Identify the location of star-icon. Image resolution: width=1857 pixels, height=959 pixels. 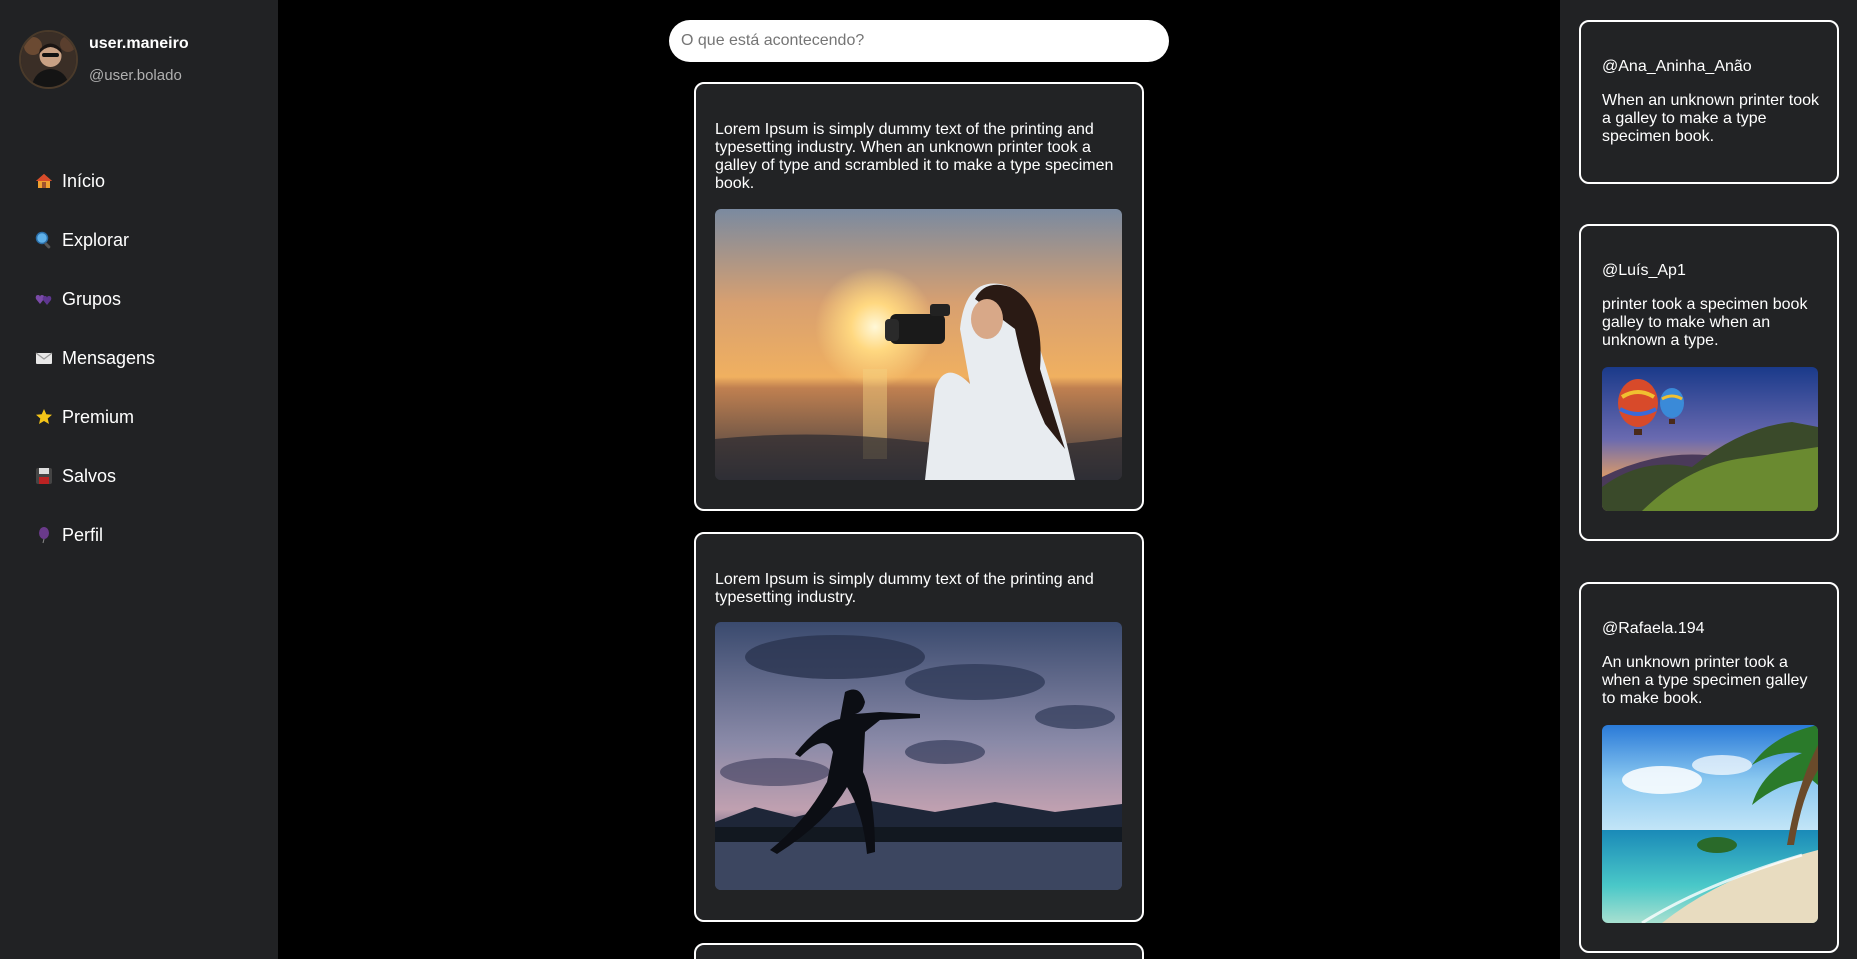
(45, 418).